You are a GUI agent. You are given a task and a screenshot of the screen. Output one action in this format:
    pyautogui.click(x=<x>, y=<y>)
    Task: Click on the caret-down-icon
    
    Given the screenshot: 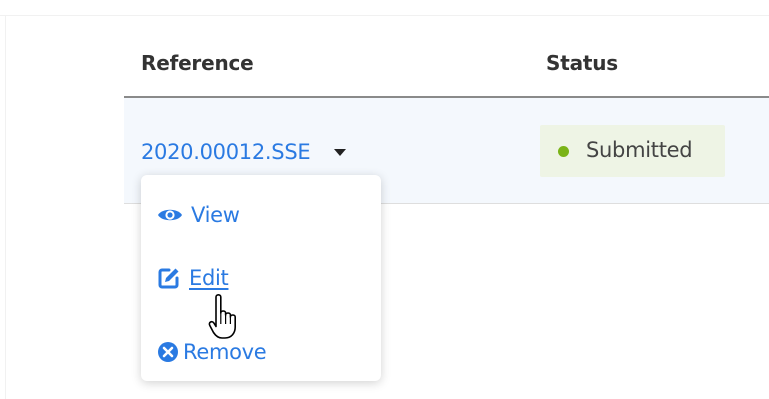 What is the action you would take?
    pyautogui.click(x=340, y=152)
    